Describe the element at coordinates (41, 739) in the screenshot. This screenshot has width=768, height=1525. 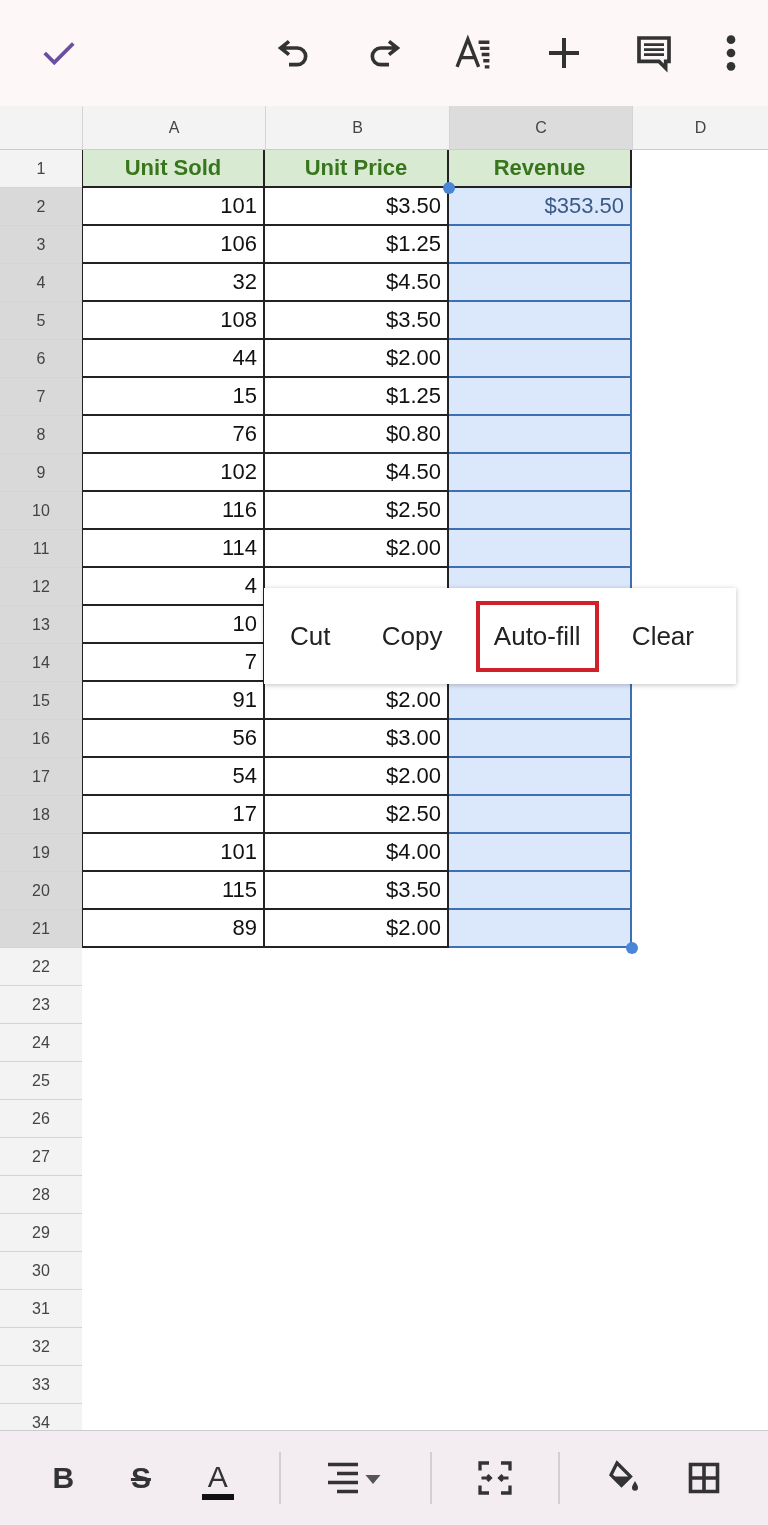
I see `row-header: 16` at that location.